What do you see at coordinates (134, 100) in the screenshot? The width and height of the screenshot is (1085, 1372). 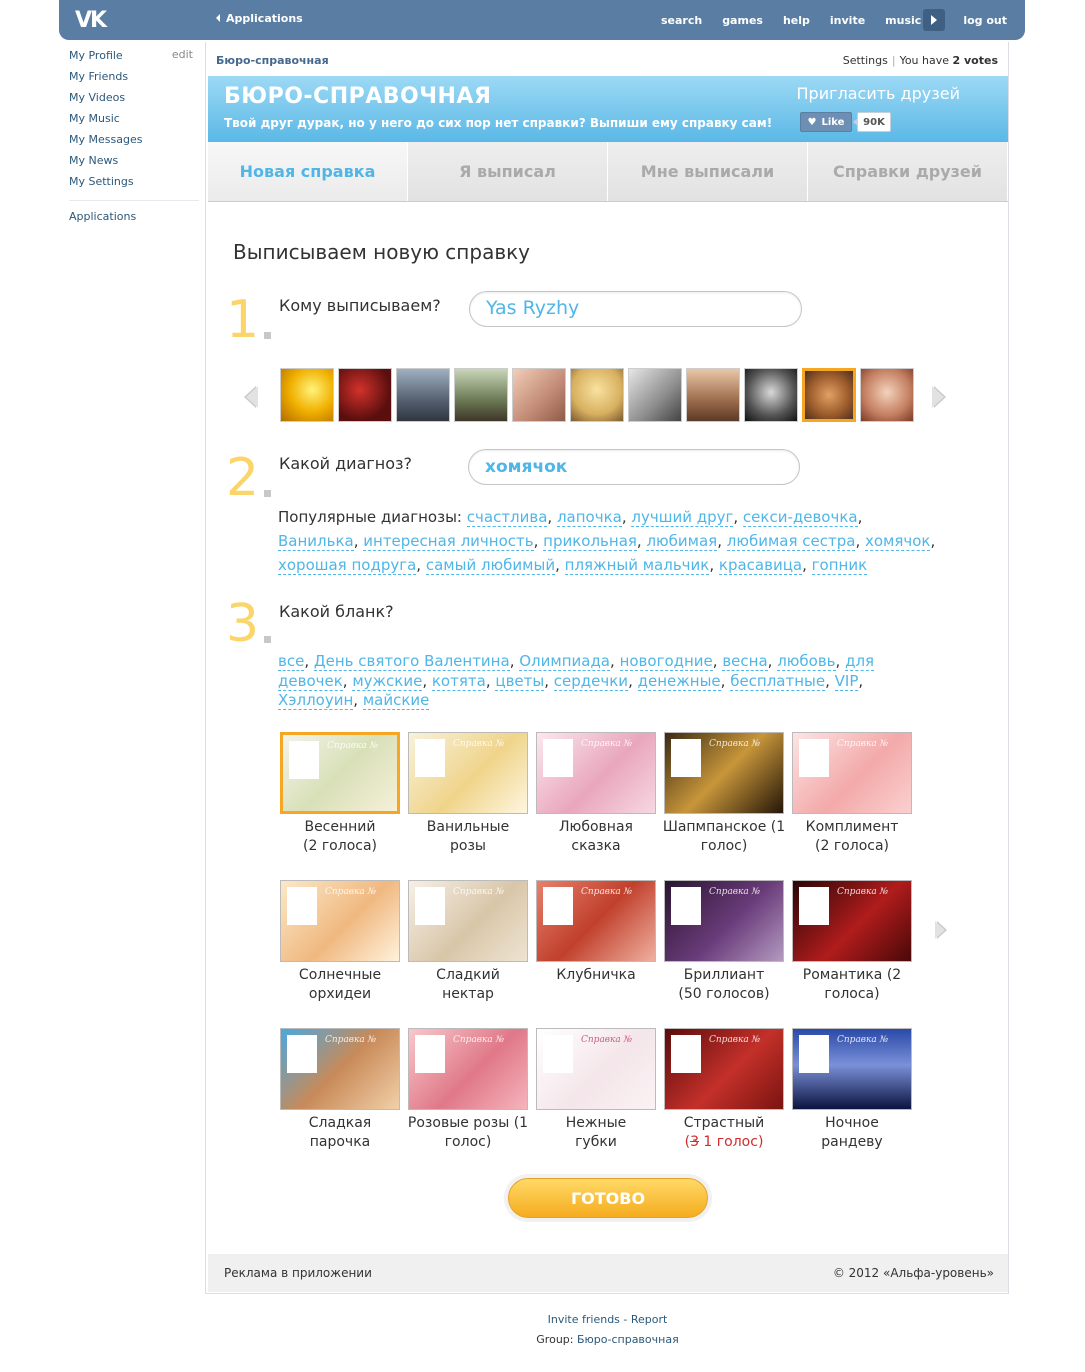 I see `menu-my-videos: My Videos` at bounding box center [134, 100].